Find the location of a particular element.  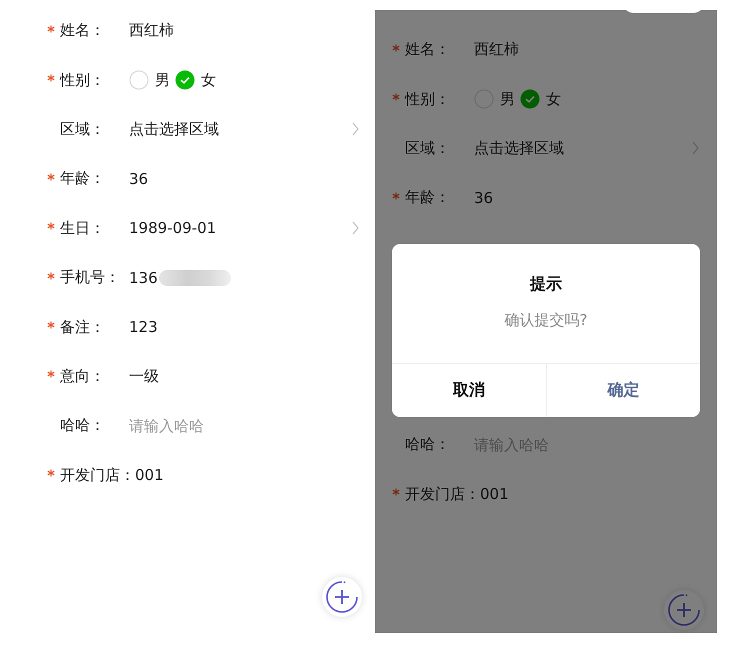

field-value: 136 is located at coordinates (143, 277).